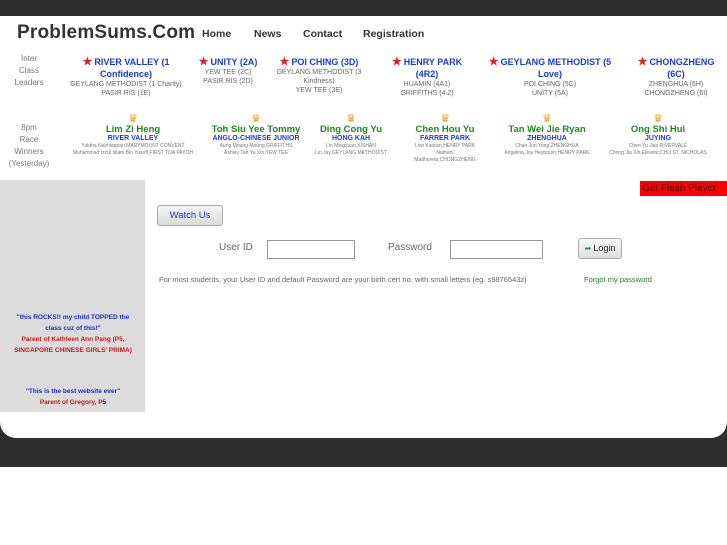 This screenshot has height=545, width=727. Describe the element at coordinates (311, 249) in the screenshot. I see `userid-input` at that location.